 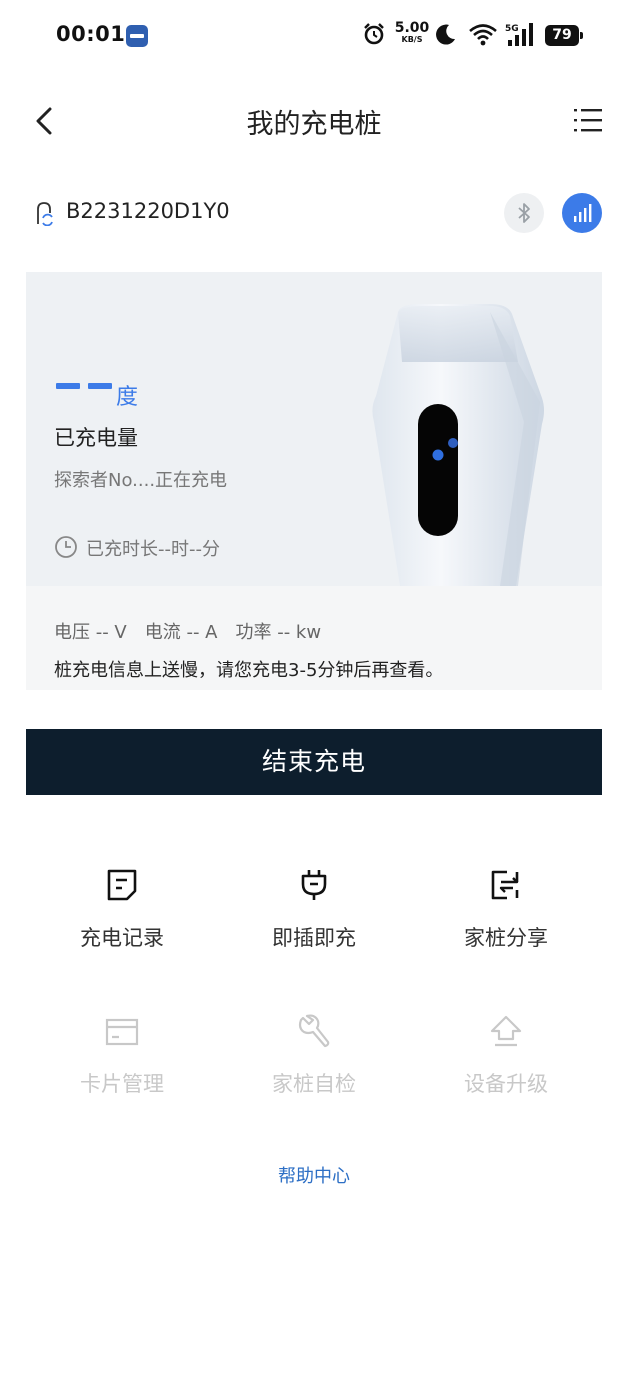 I want to click on record-icon, so click(x=122, y=885).